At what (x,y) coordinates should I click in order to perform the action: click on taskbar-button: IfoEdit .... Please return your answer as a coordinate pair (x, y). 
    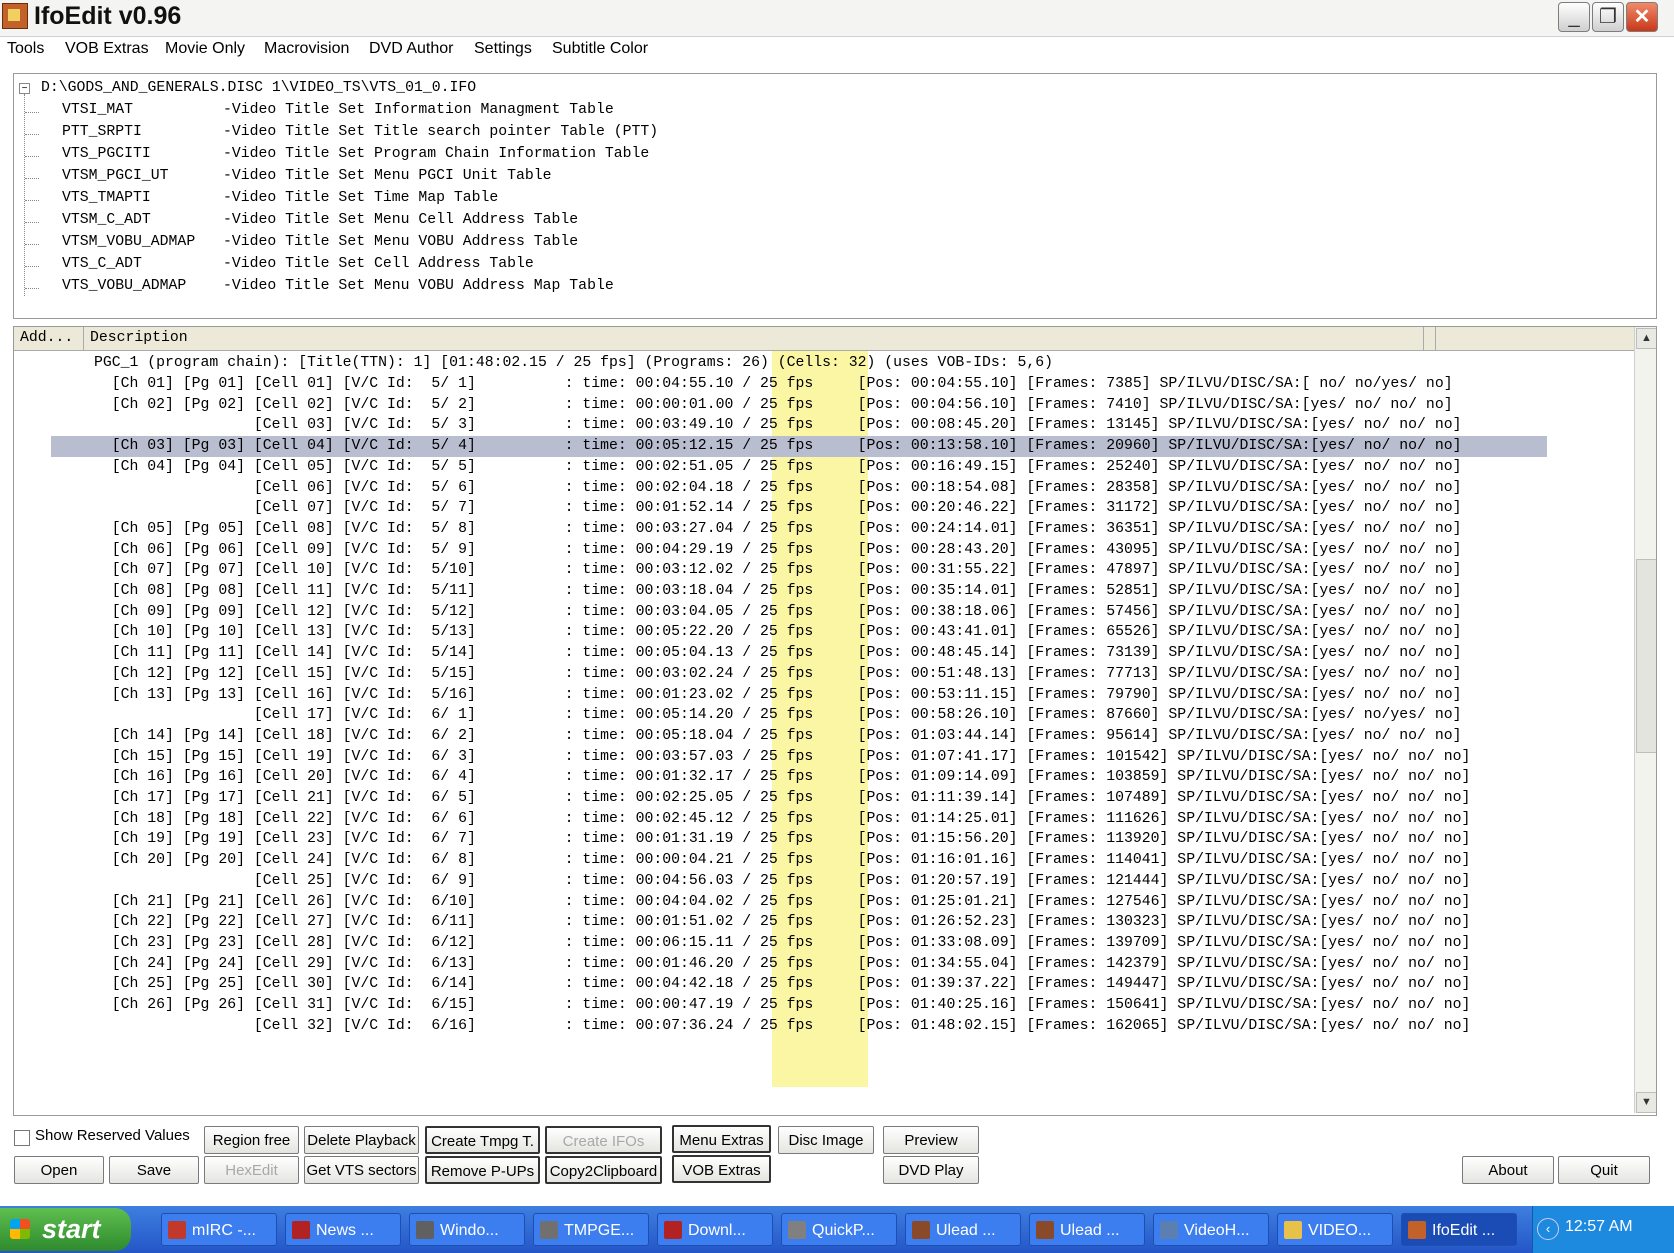
    Looking at the image, I should click on (1459, 1229).